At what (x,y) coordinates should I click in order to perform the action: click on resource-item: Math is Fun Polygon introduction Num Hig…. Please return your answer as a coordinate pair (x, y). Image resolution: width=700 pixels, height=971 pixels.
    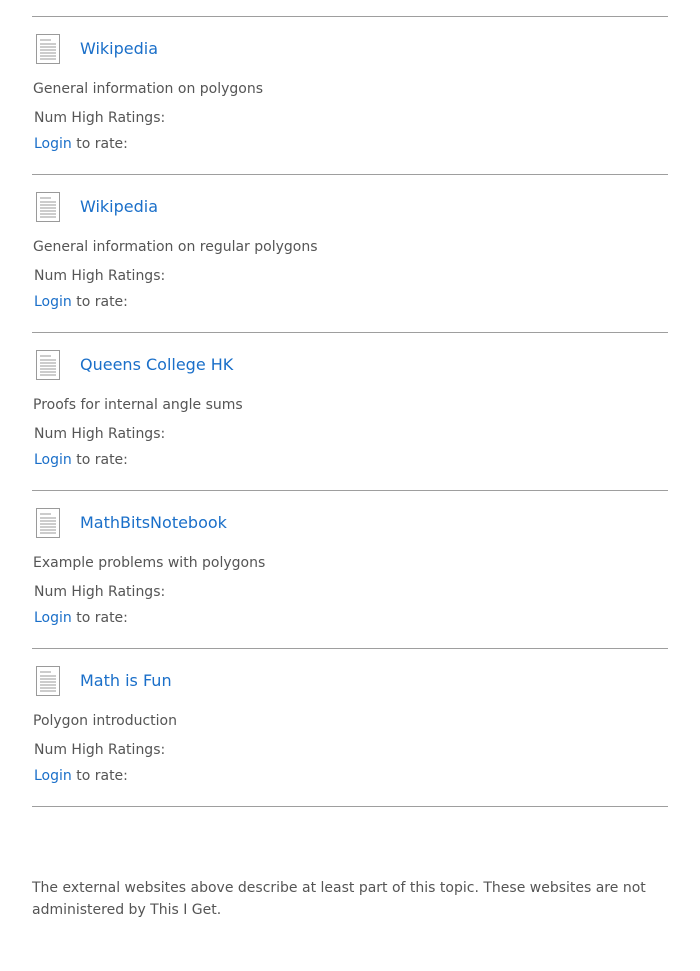
    Looking at the image, I should click on (350, 728).